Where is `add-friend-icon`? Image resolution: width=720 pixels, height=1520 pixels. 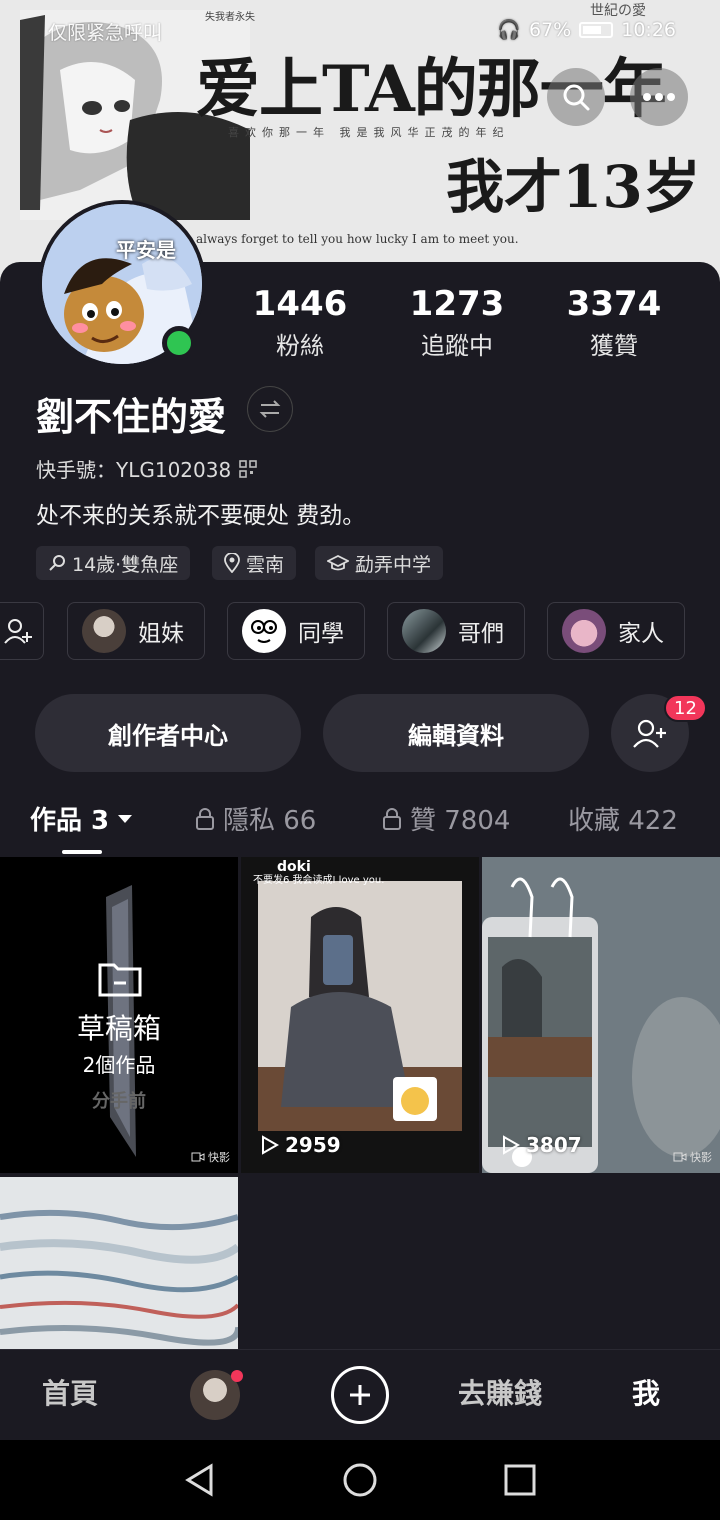 add-friend-icon is located at coordinates (649, 733).